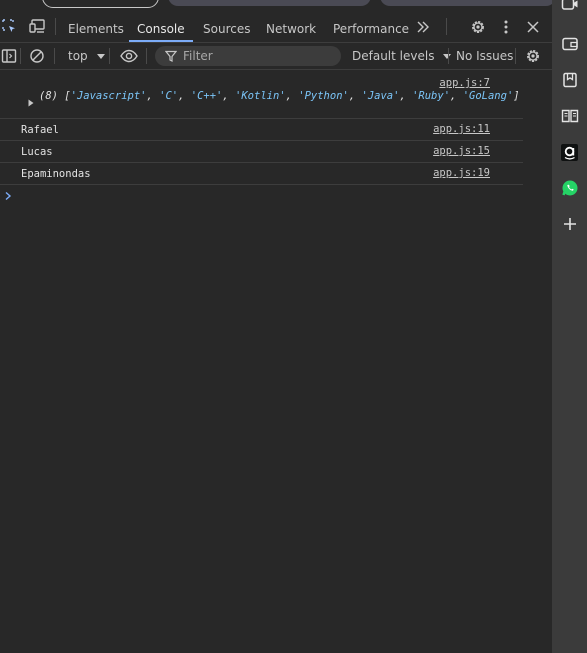 The width and height of the screenshot is (587, 653). What do you see at coordinates (78, 56) in the screenshot?
I see `context-selector-label: top` at bounding box center [78, 56].